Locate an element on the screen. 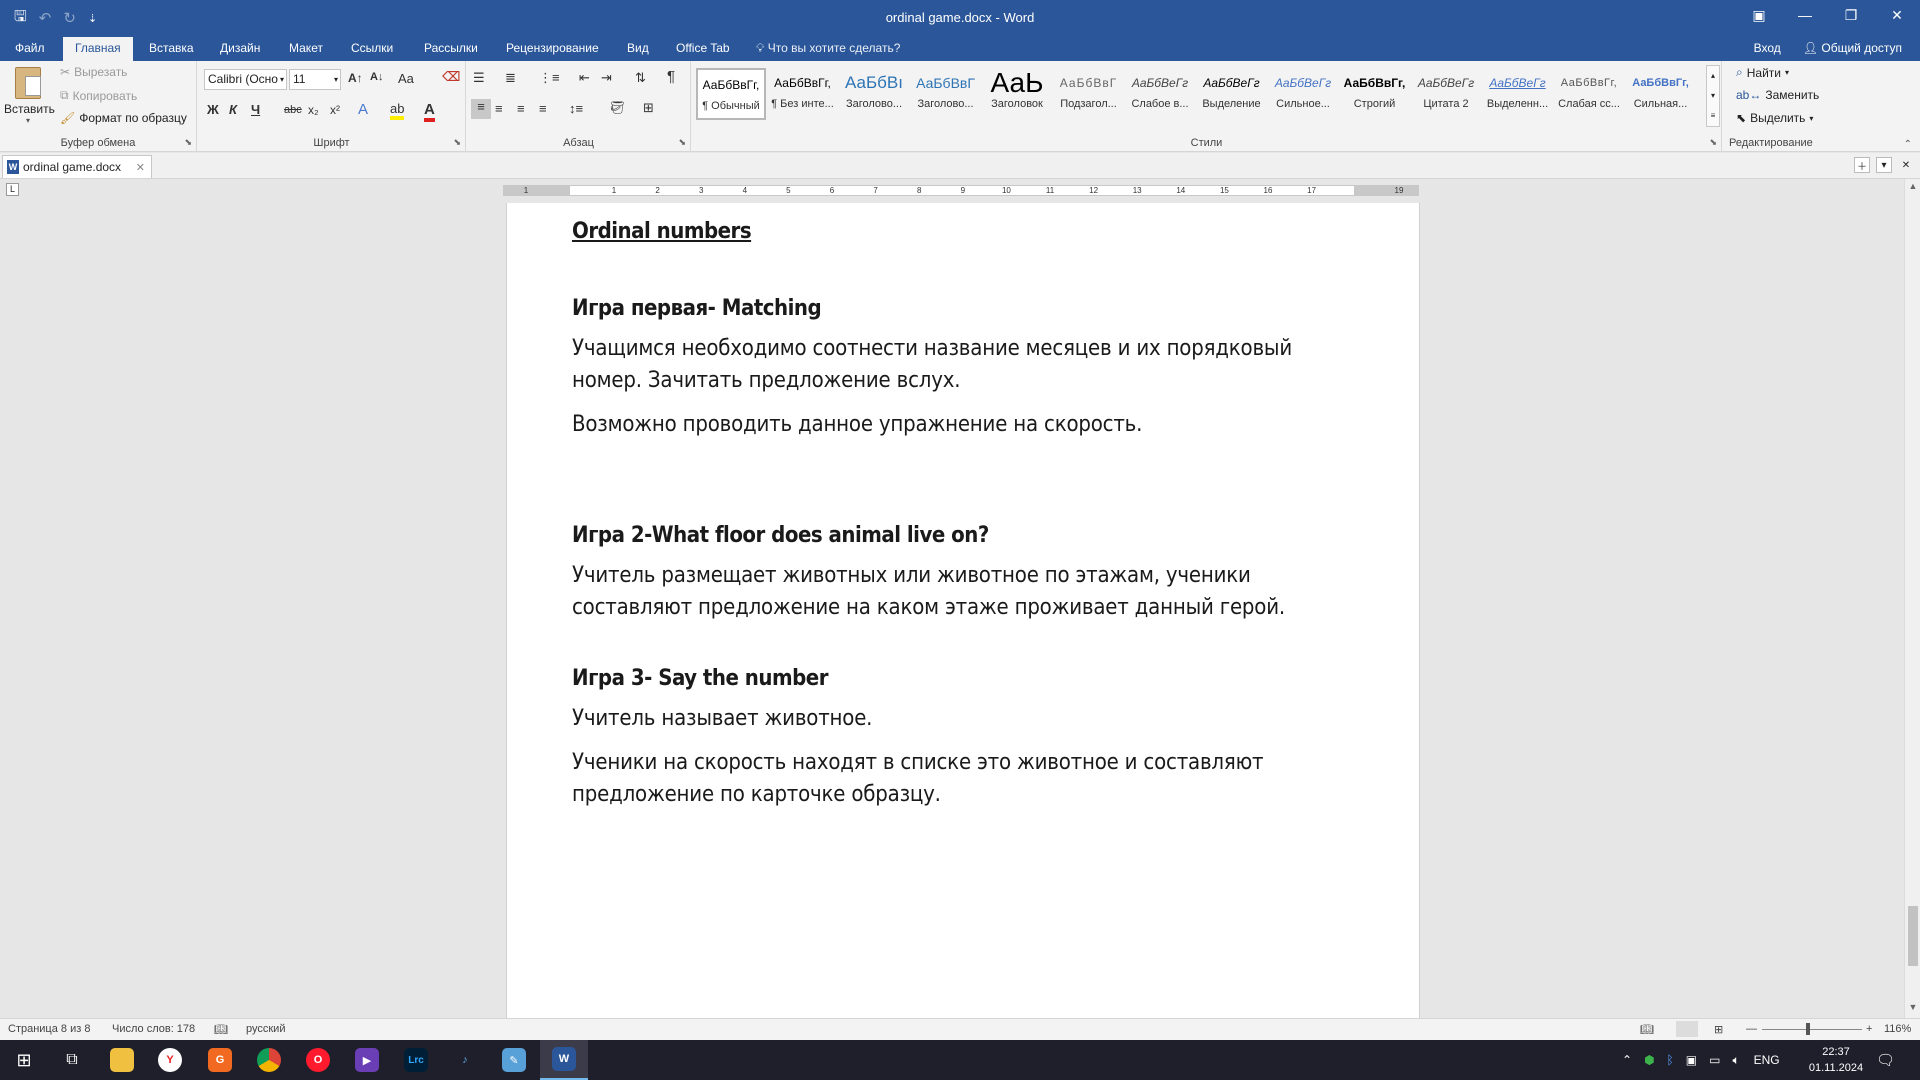  sort-icon: ⇅ is located at coordinates (640, 78).